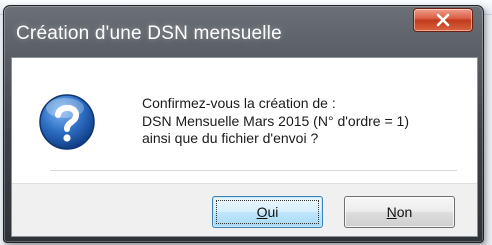  Describe the element at coordinates (149, 33) in the screenshot. I see `dialog-title: Création d'une DSN mensuelle` at that location.